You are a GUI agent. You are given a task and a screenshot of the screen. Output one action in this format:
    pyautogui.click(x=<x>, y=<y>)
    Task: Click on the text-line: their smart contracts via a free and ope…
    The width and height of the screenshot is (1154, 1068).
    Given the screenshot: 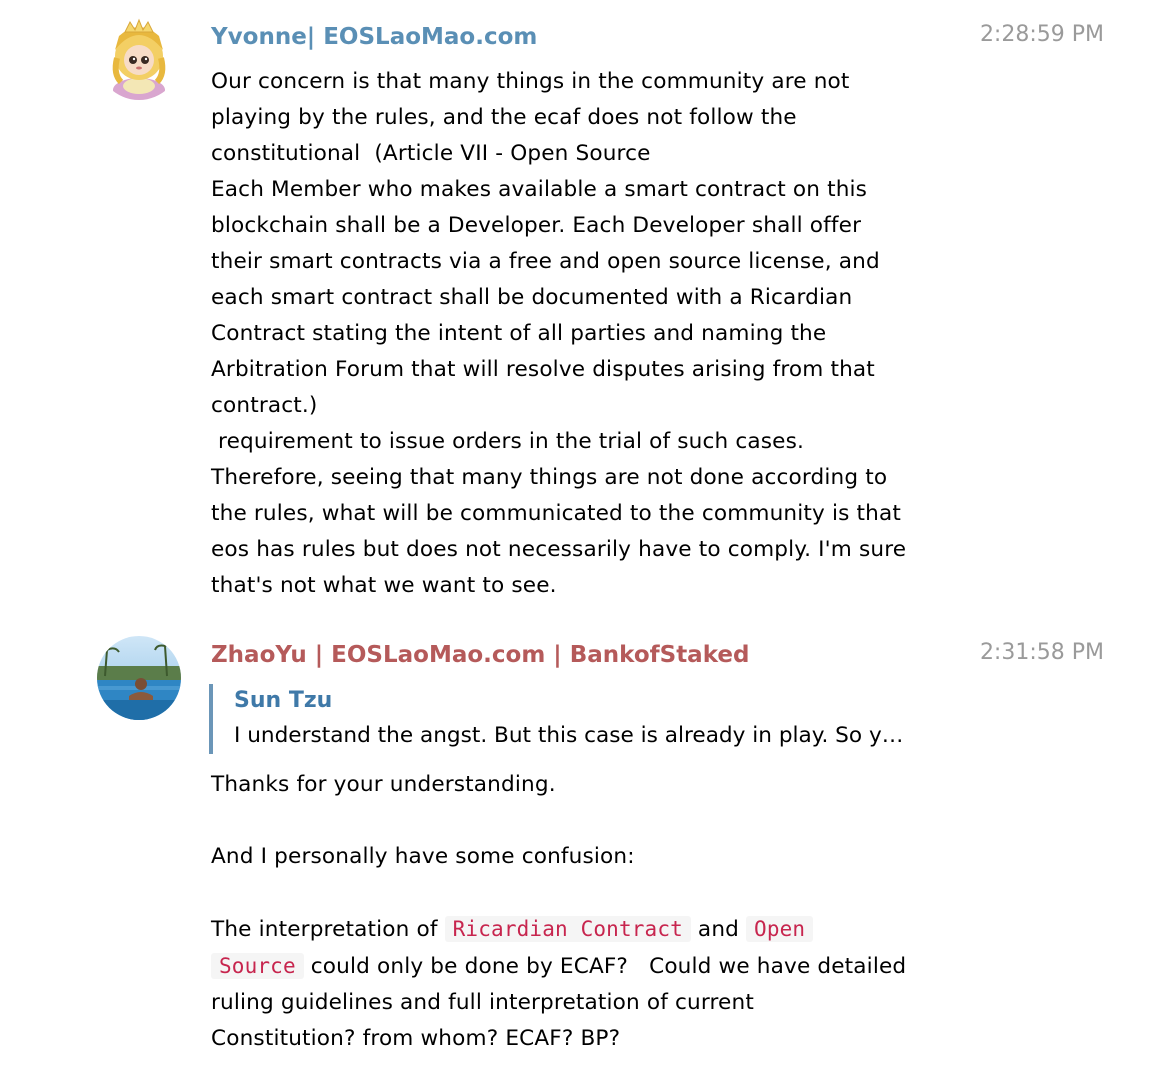 What is the action you would take?
    pyautogui.click(x=545, y=261)
    